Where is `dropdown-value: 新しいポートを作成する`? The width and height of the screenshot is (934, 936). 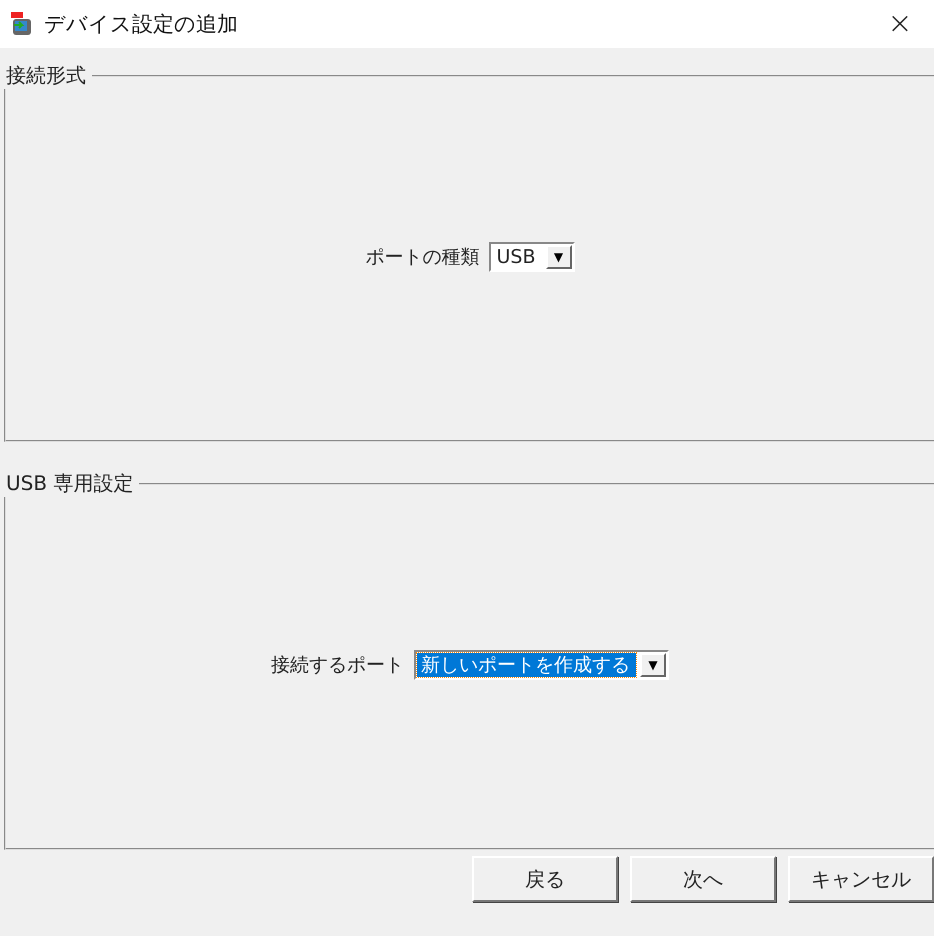 dropdown-value: 新しいポートを作成する is located at coordinates (526, 664).